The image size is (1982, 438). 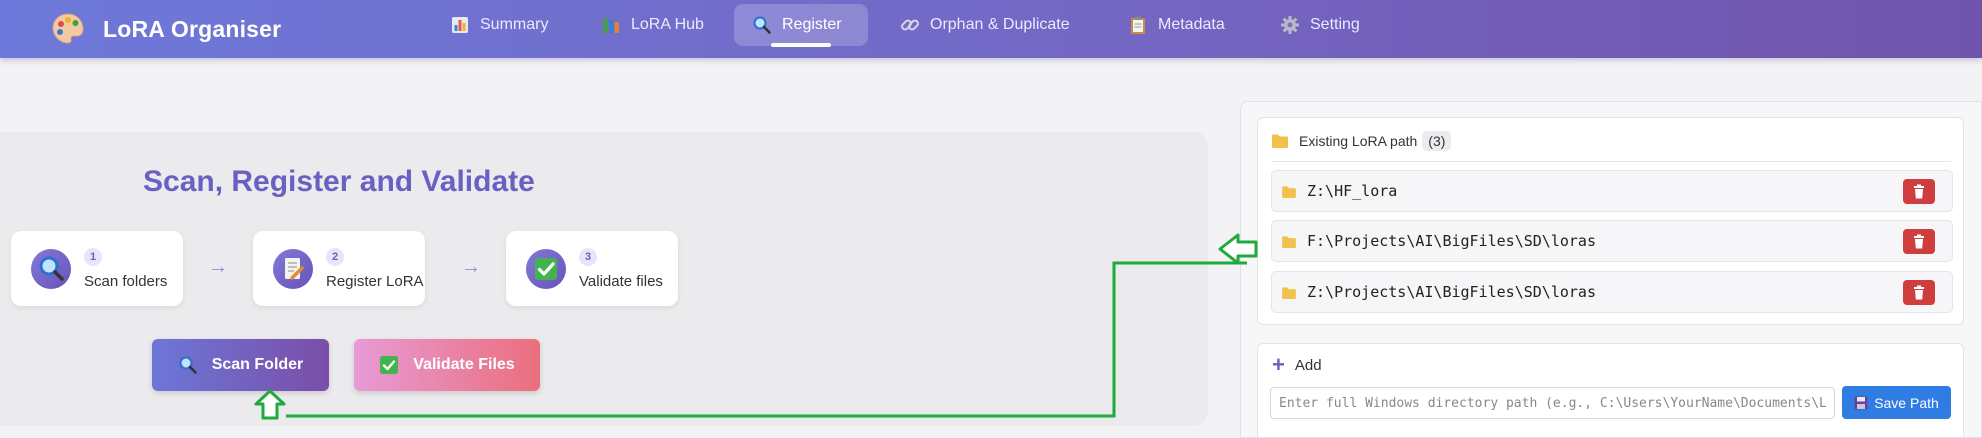 What do you see at coordinates (1191, 24) in the screenshot?
I see `tab-metadata-label: Metadata` at bounding box center [1191, 24].